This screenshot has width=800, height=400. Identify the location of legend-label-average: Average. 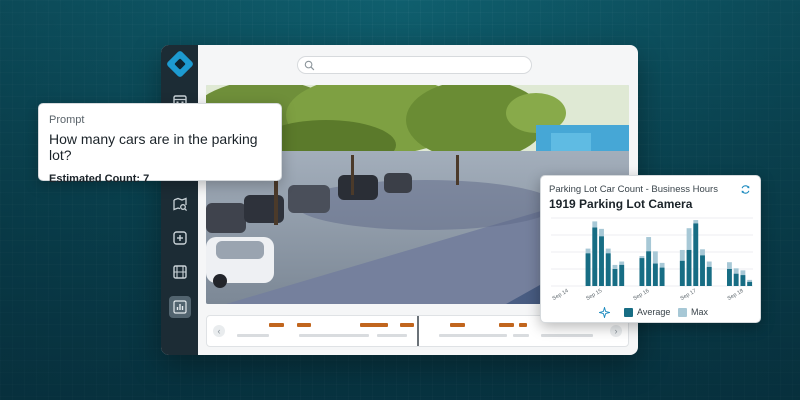
(654, 312).